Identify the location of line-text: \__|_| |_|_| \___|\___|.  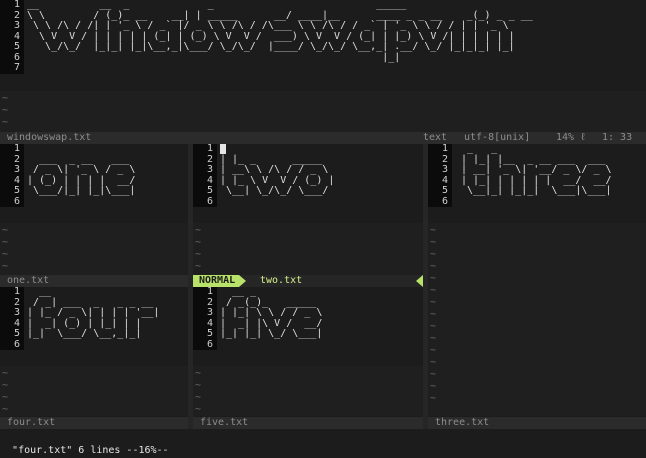
(549, 191).